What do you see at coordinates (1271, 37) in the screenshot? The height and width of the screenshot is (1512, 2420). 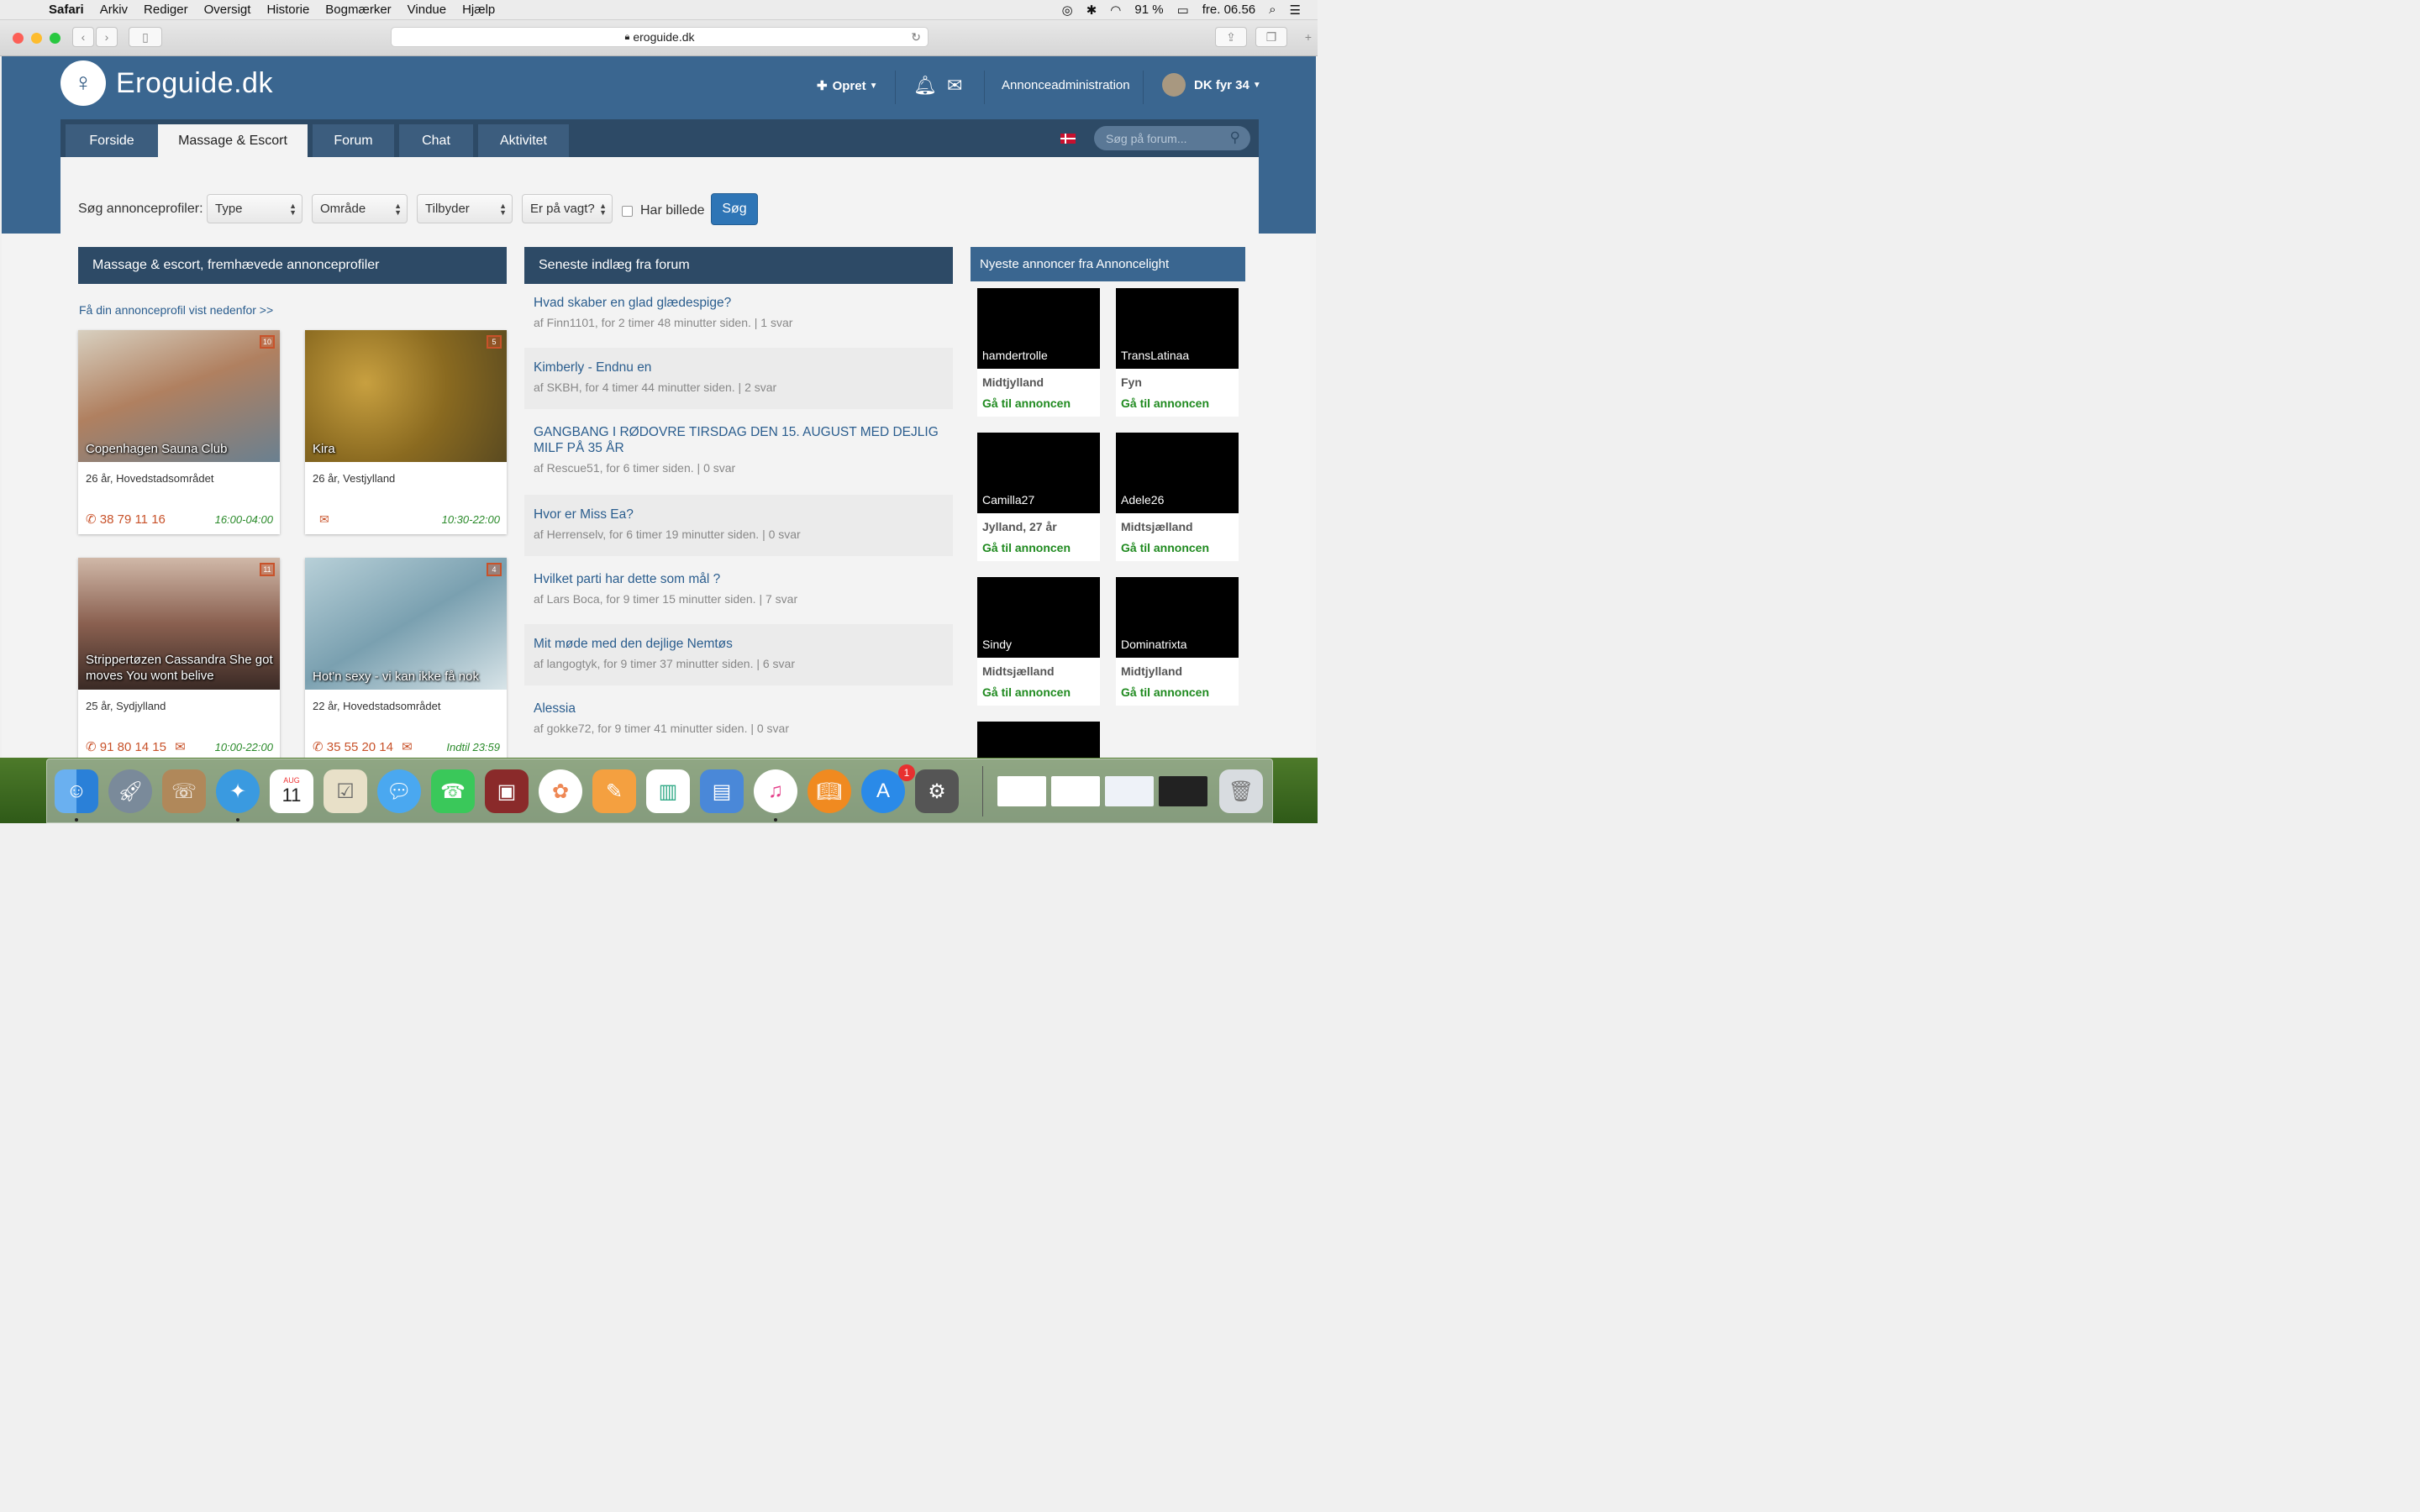 I see `tabs-overview-icon: ❐` at bounding box center [1271, 37].